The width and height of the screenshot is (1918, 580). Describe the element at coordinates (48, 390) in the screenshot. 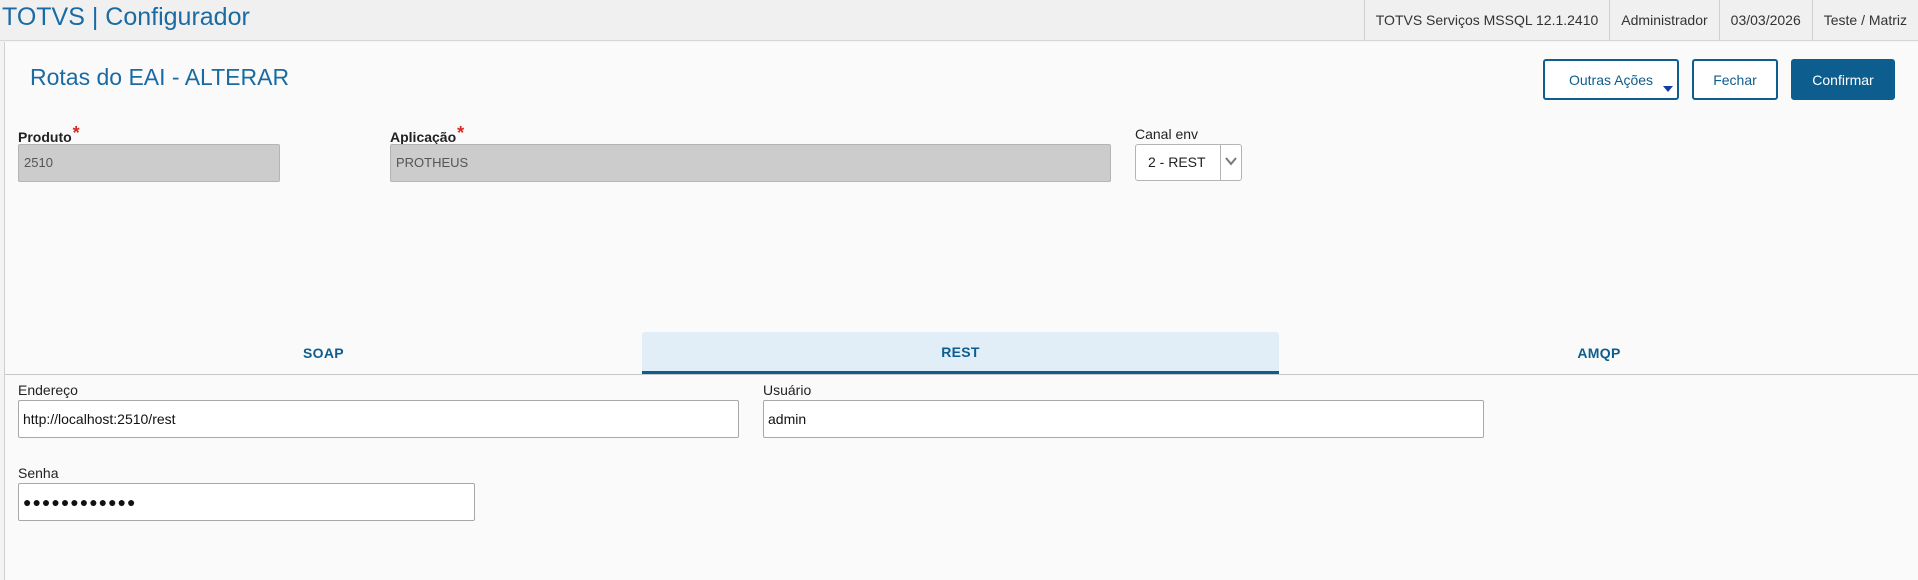

I see `endereco-label: Endereço` at that location.